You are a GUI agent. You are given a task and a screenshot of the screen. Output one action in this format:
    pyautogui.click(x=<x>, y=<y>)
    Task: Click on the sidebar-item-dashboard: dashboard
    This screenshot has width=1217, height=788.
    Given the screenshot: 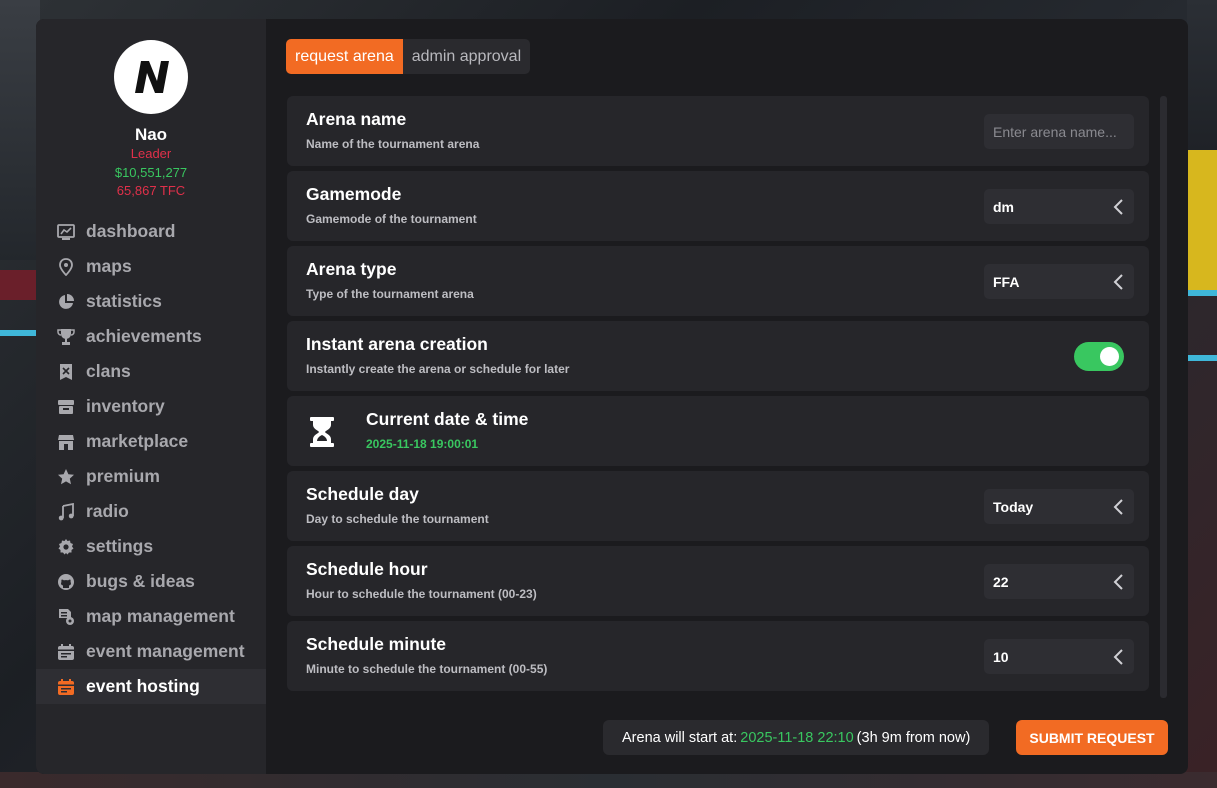 What is the action you would take?
    pyautogui.click(x=151, y=231)
    